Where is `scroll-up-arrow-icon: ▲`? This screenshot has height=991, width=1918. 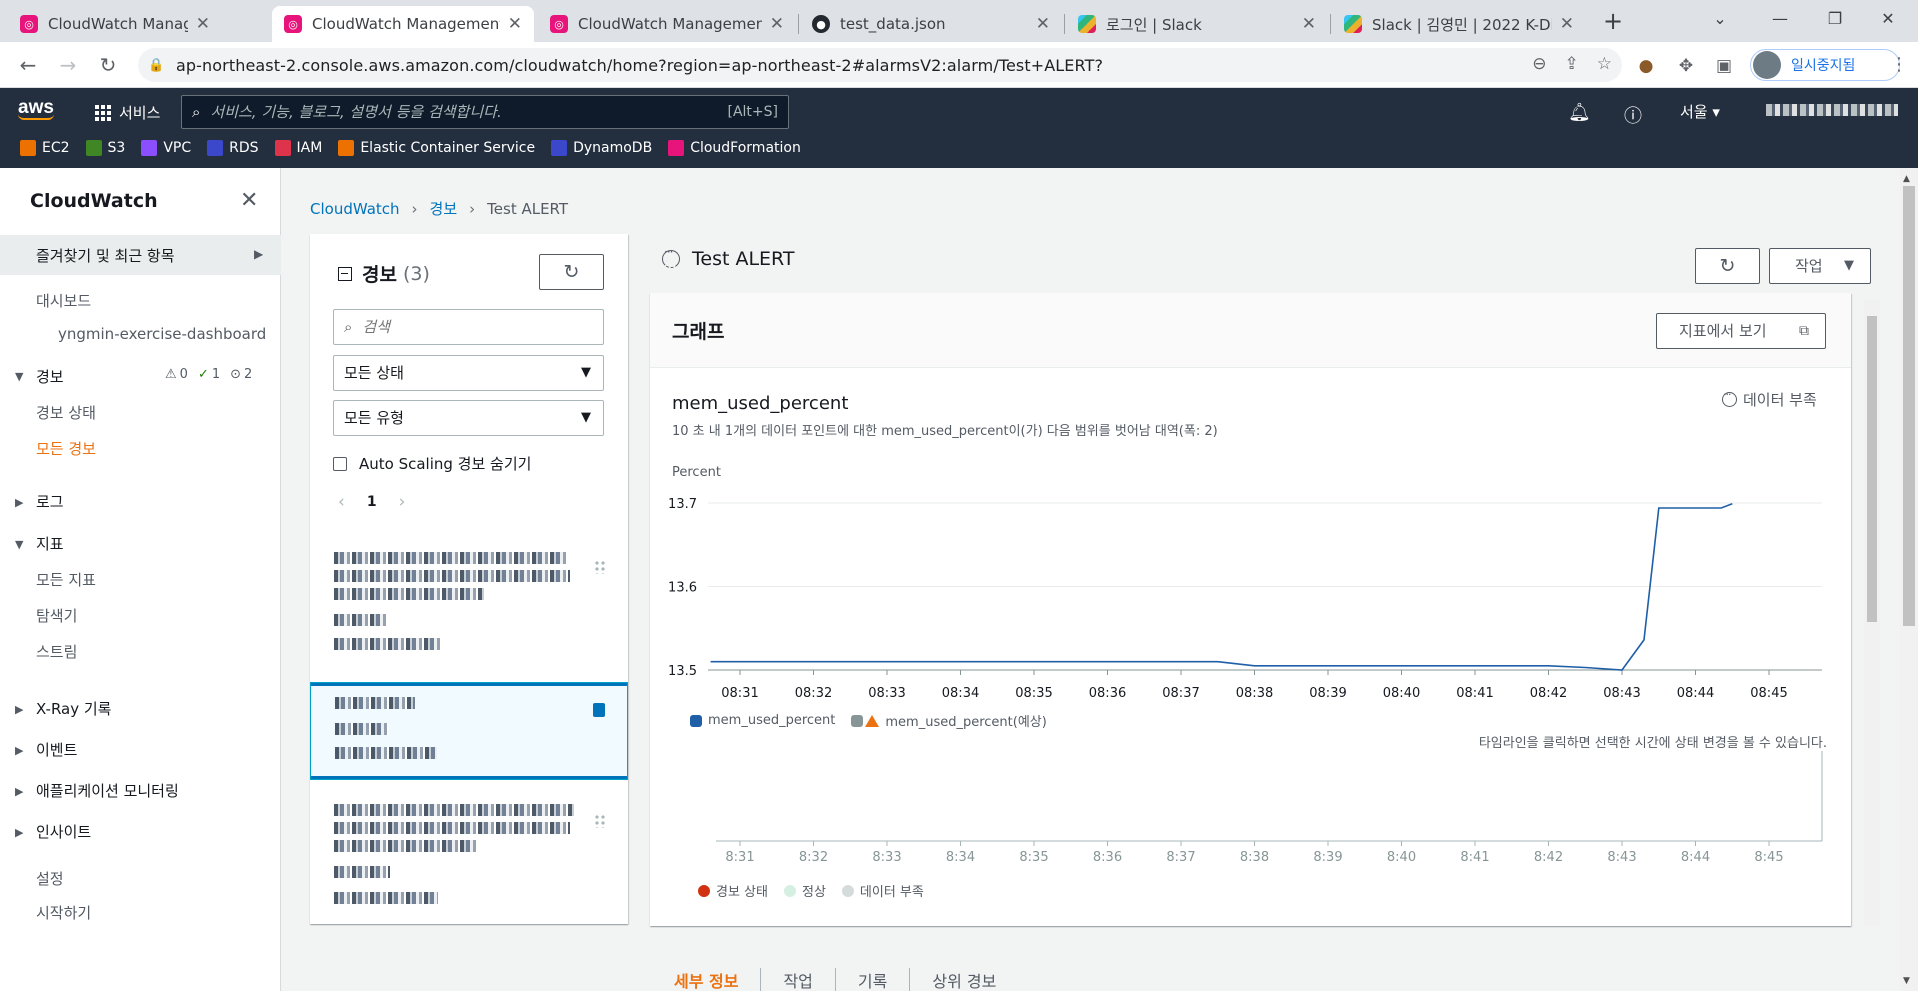
scroll-up-arrow-icon: ▲ is located at coordinates (1906, 179).